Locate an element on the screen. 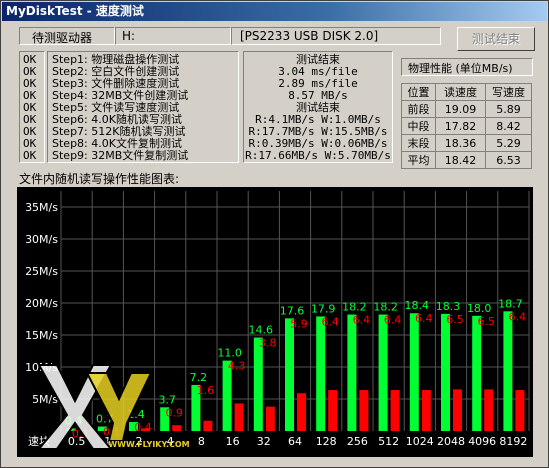  watermark-text: WWW.FLYIKY.COM is located at coordinates (148, 444).